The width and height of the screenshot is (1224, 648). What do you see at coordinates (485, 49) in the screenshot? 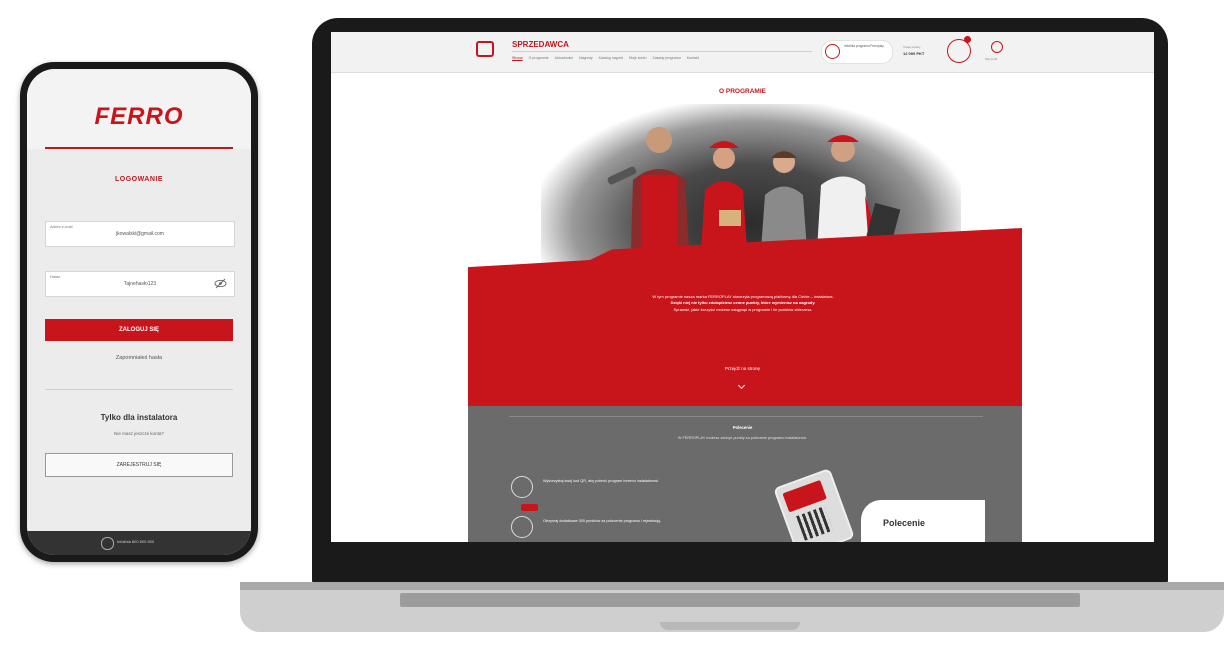
I see `ferroplay-logo` at bounding box center [485, 49].